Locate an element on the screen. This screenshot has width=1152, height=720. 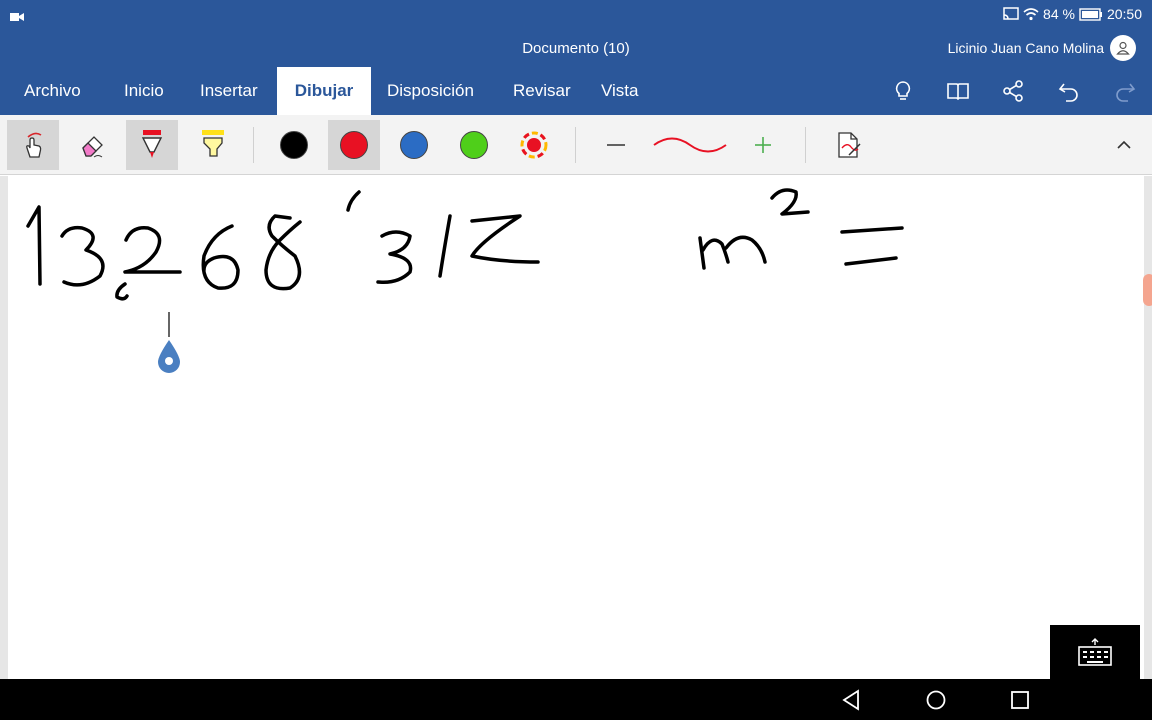
avatar is located at coordinates (1123, 48).